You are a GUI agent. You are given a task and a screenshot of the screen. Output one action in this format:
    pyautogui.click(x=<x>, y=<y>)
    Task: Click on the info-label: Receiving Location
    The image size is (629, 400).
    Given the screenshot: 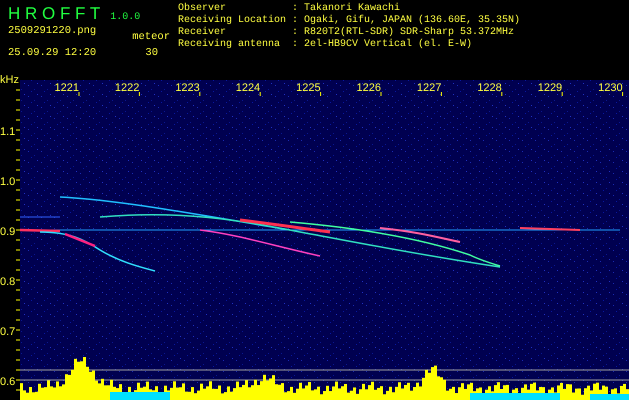 What is the action you would take?
    pyautogui.click(x=233, y=20)
    